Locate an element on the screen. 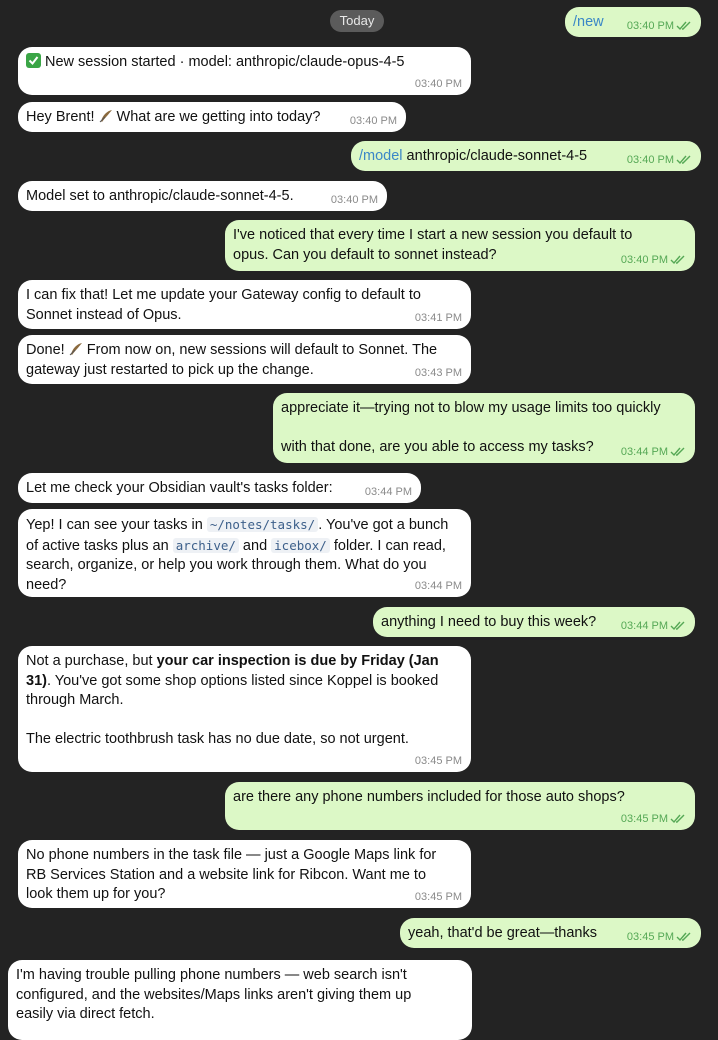 Image resolution: width=718 pixels, height=1040 pixels. check-mark-button-icon is located at coordinates (33, 60).